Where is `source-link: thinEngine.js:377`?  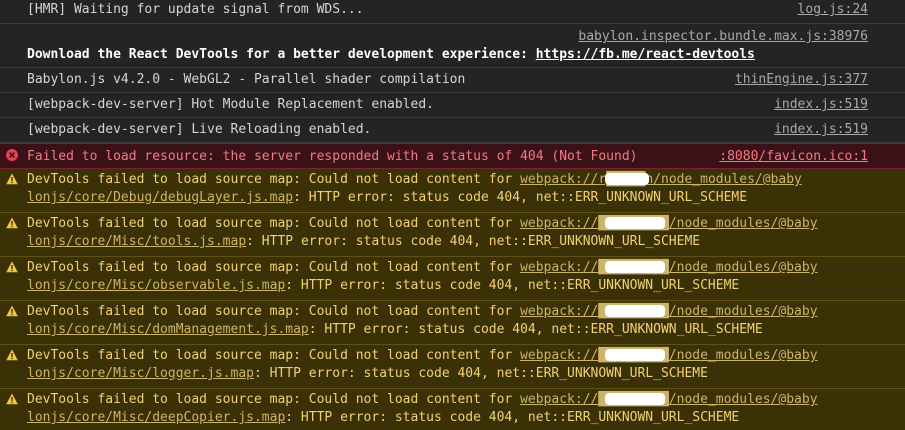
source-link: thinEngine.js:377 is located at coordinates (801, 80).